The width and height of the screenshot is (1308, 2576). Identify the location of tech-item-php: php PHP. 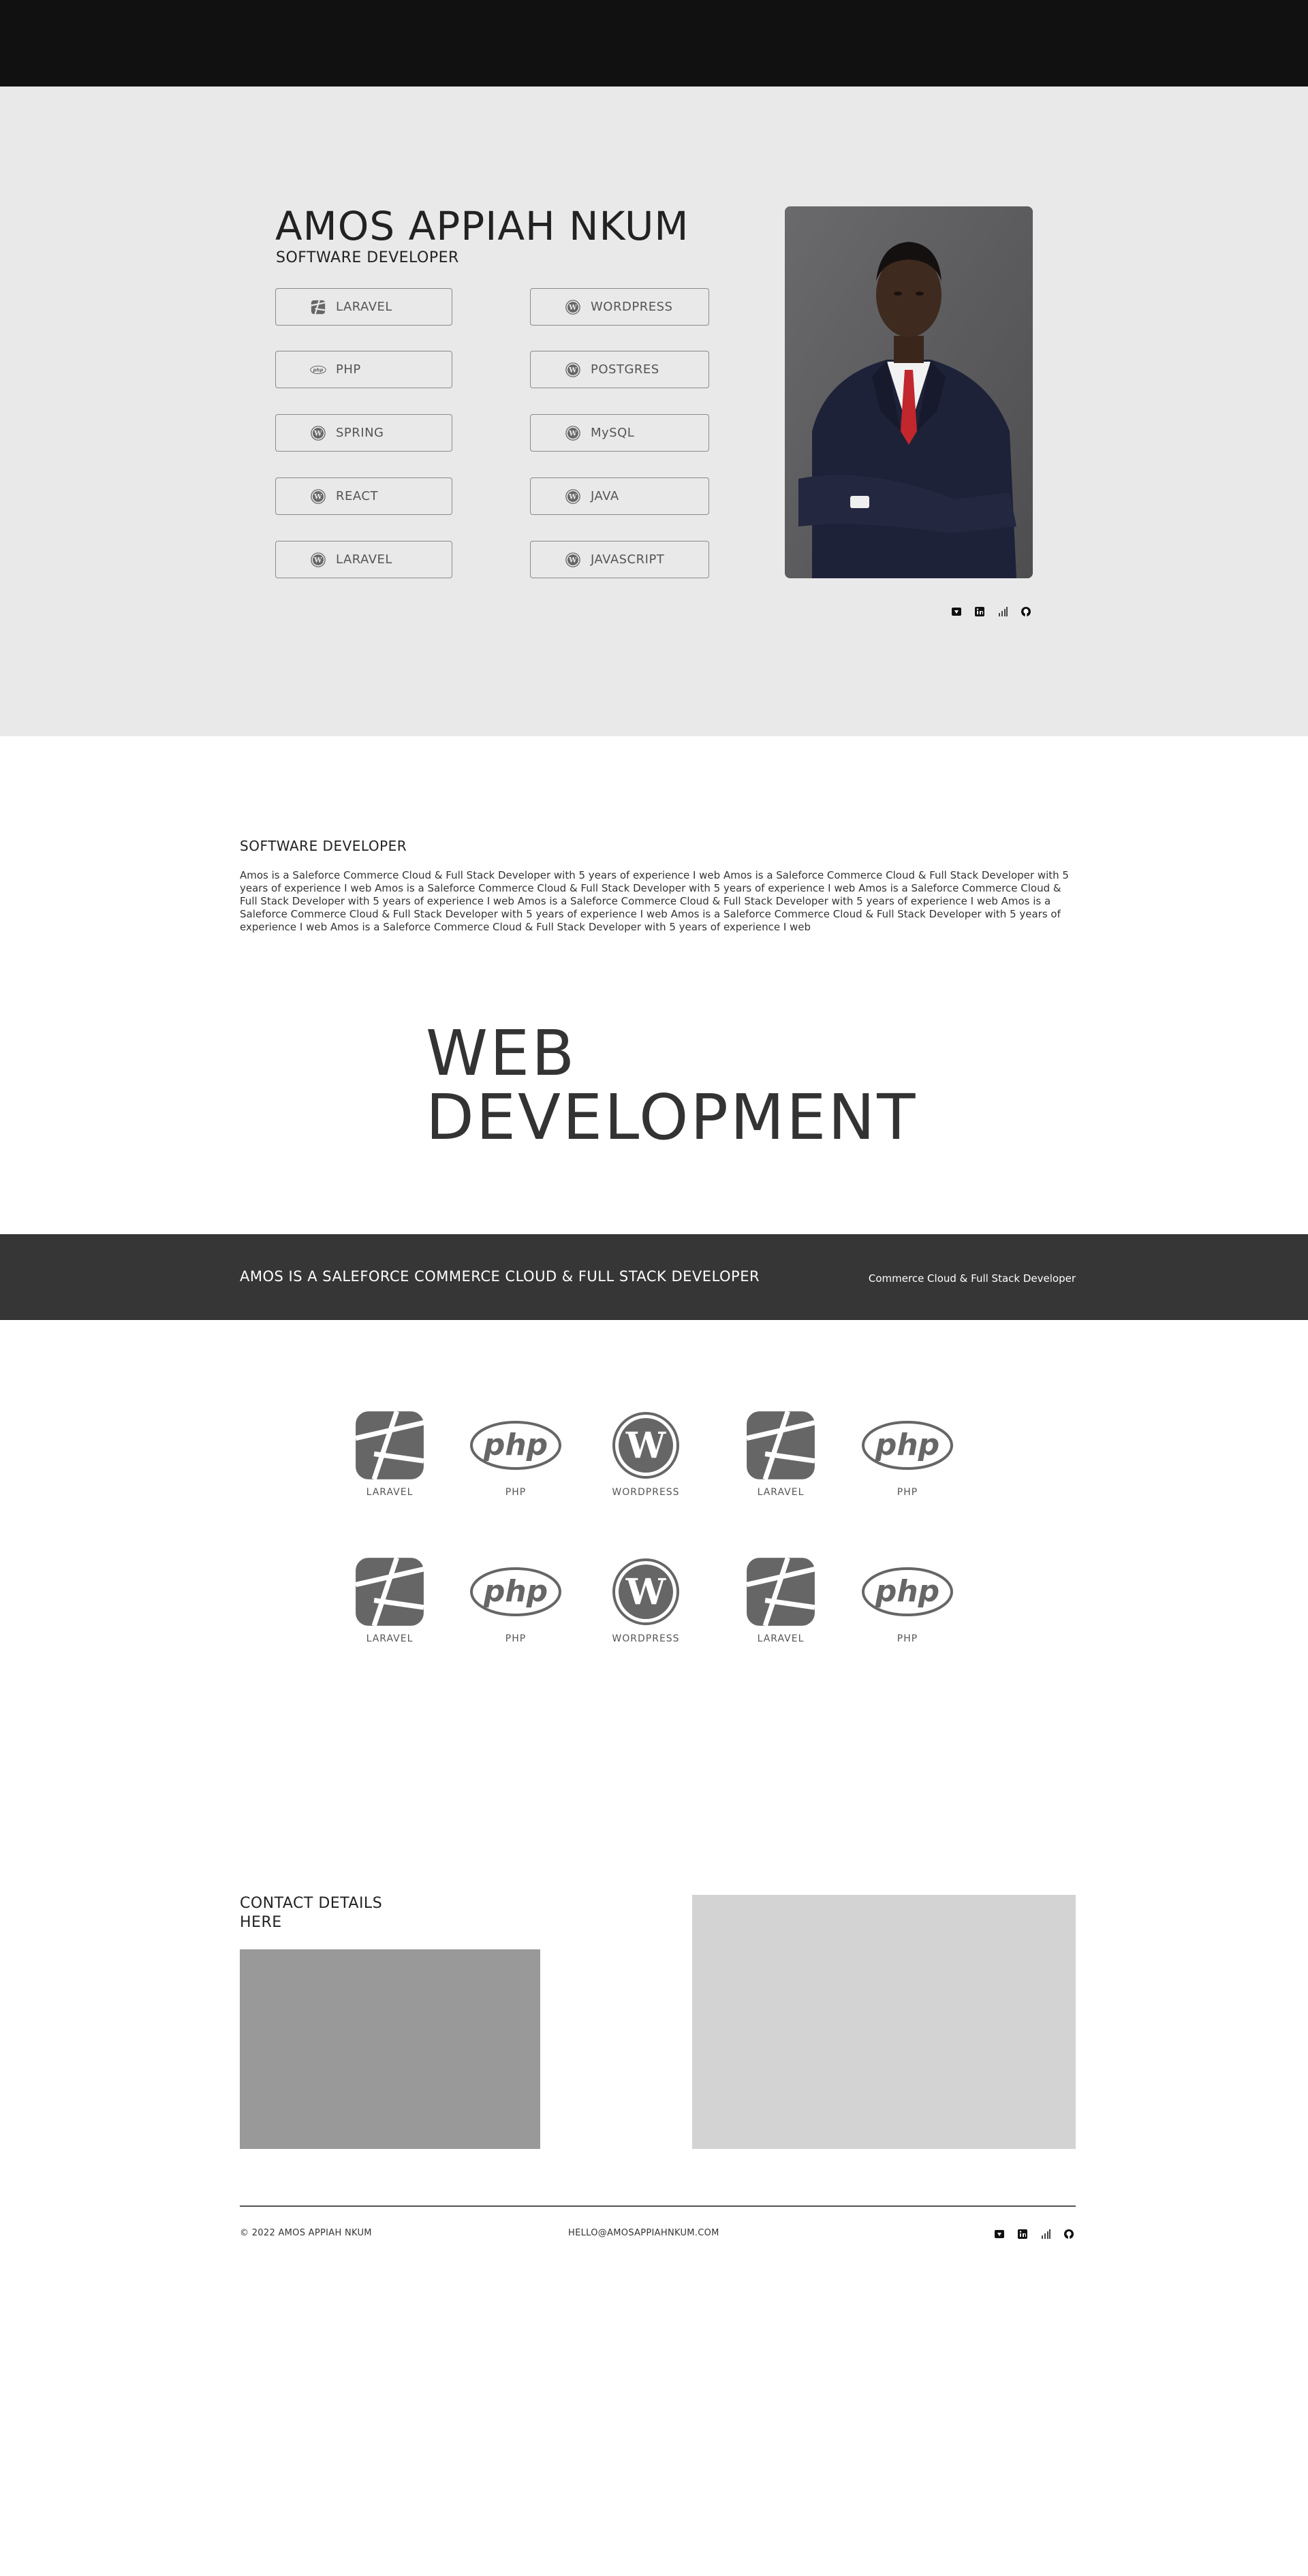
(516, 1453).